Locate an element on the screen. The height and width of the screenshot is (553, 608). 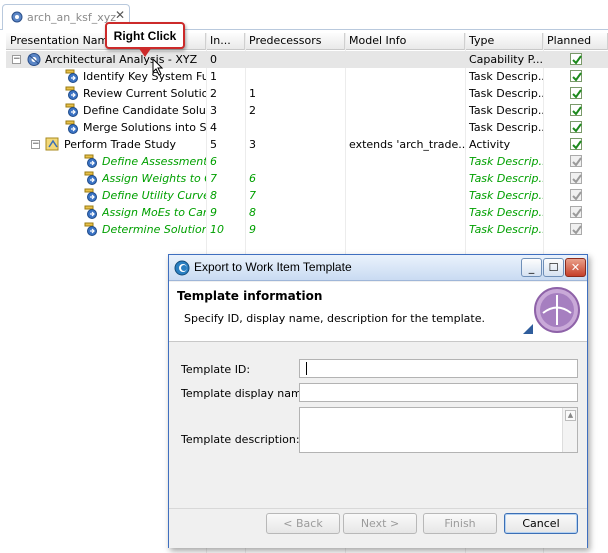
template-id-label: Template ID: is located at coordinates (216, 369).